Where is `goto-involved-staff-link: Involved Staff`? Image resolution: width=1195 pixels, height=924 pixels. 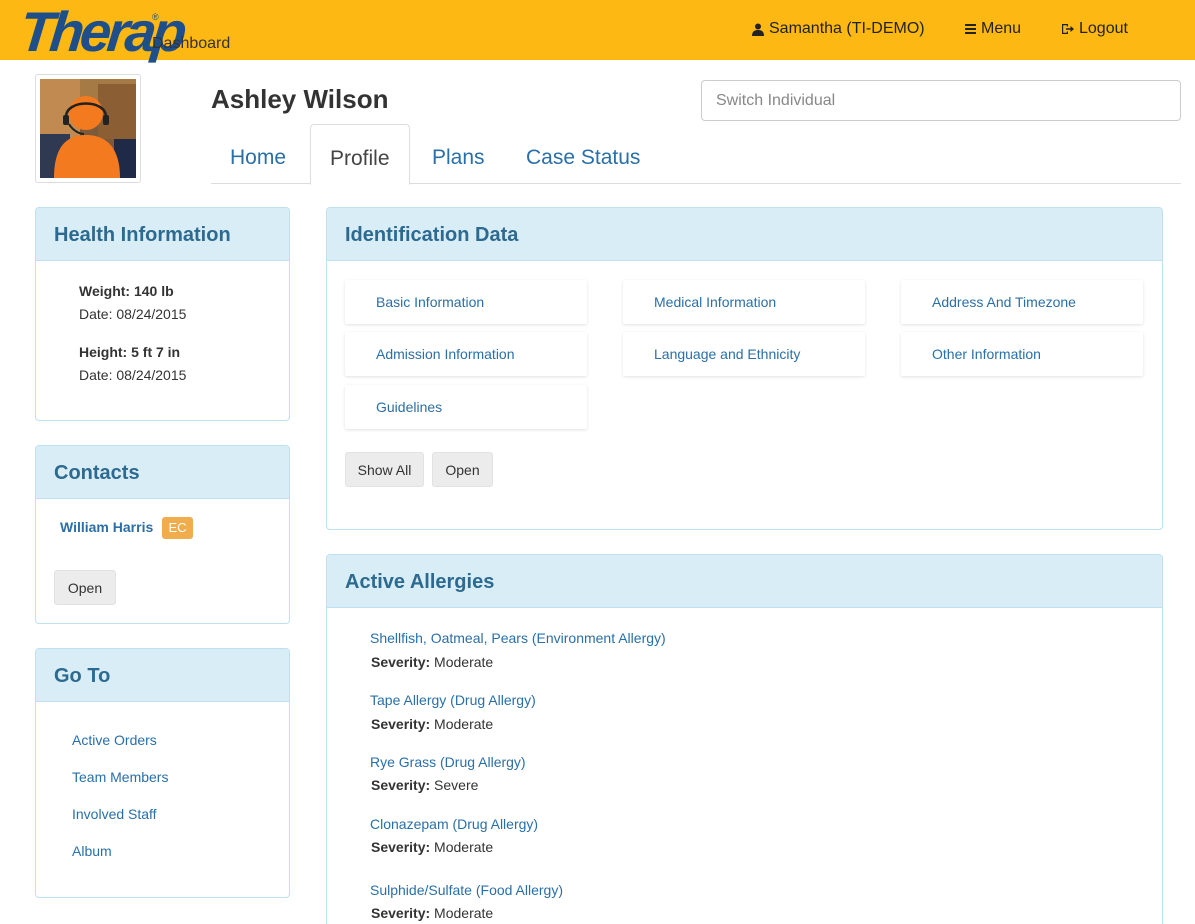
goto-involved-staff-link: Involved Staff is located at coordinates (114, 814).